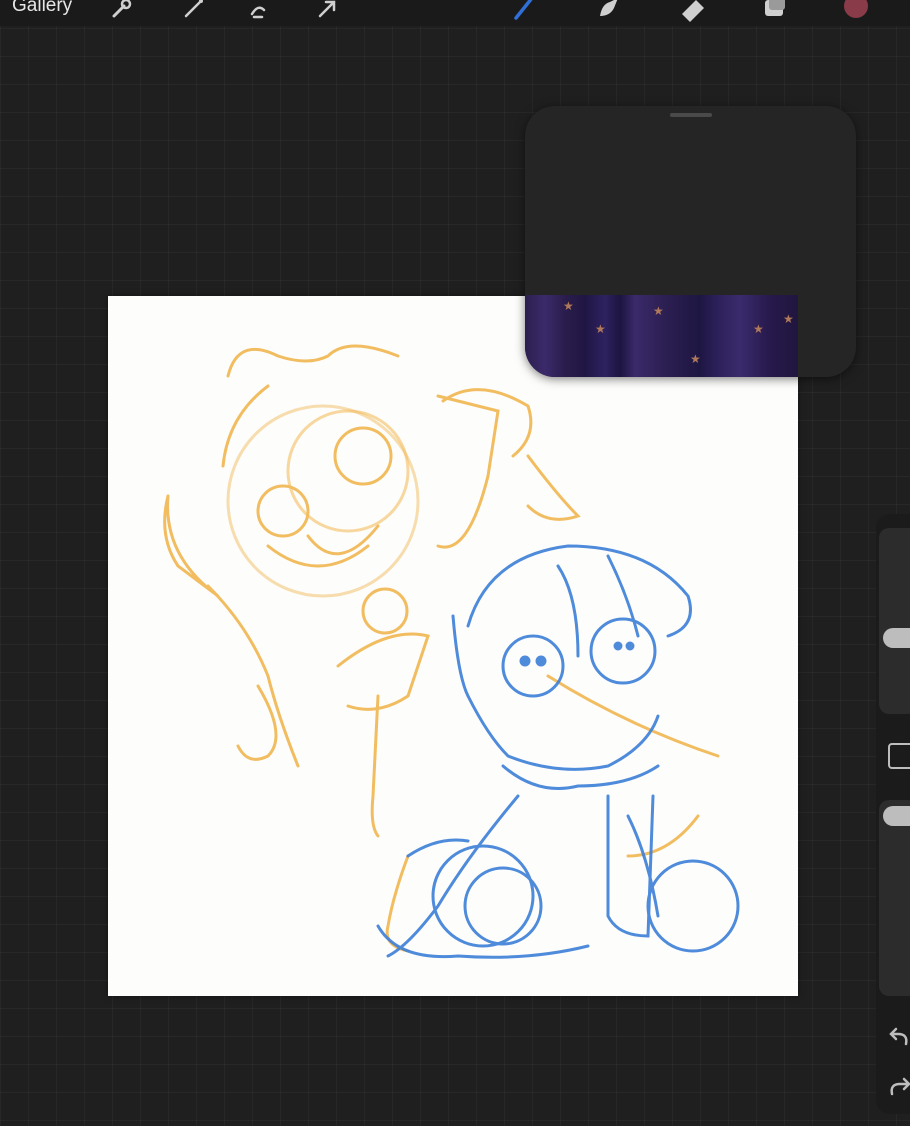 Image resolution: width=910 pixels, height=1126 pixels. I want to click on transform-arrow-icon, so click(328, 11).